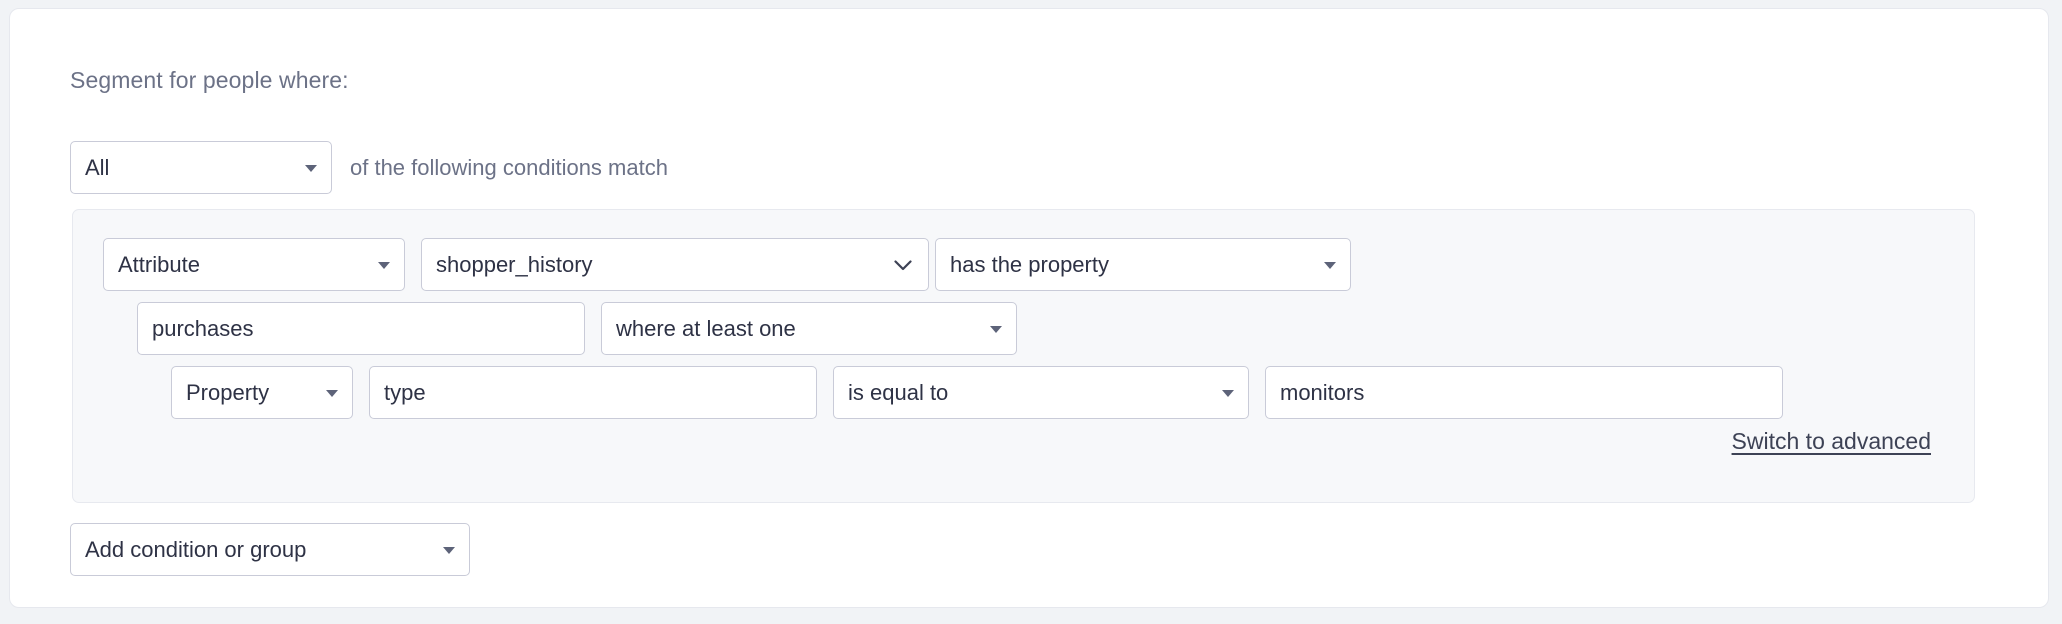 This screenshot has width=2062, height=624. Describe the element at coordinates (228, 392) in the screenshot. I see `nested-kind-value: Property` at that location.